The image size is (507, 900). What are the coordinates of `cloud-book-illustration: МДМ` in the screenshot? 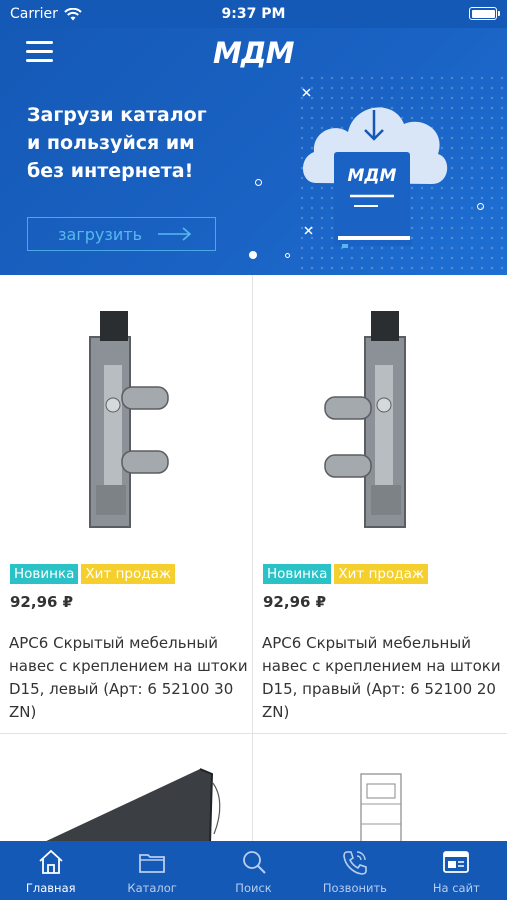 It's located at (375, 177).